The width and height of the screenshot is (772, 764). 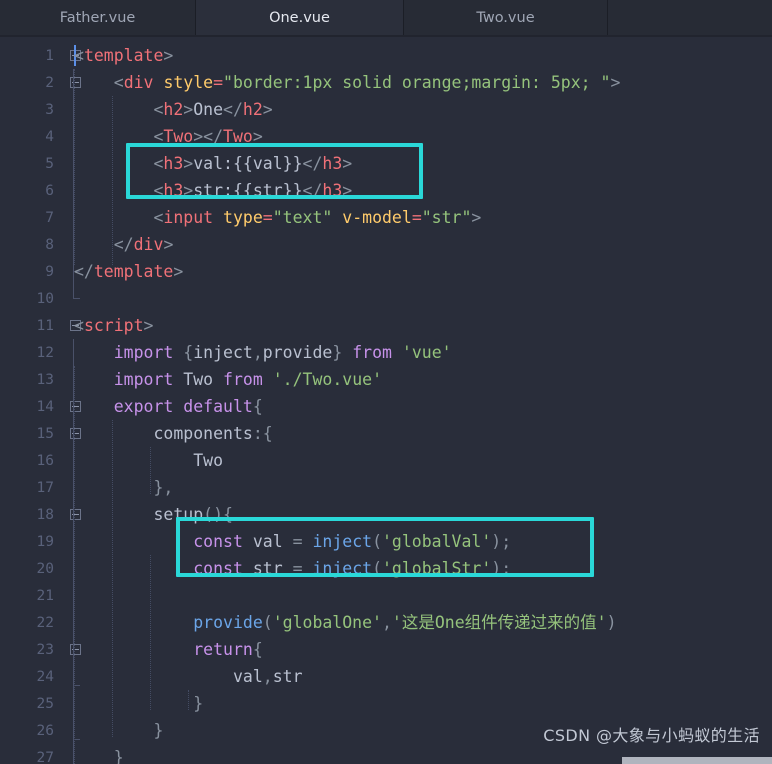 What do you see at coordinates (30, 109) in the screenshot?
I see `gutter-row: 3` at bounding box center [30, 109].